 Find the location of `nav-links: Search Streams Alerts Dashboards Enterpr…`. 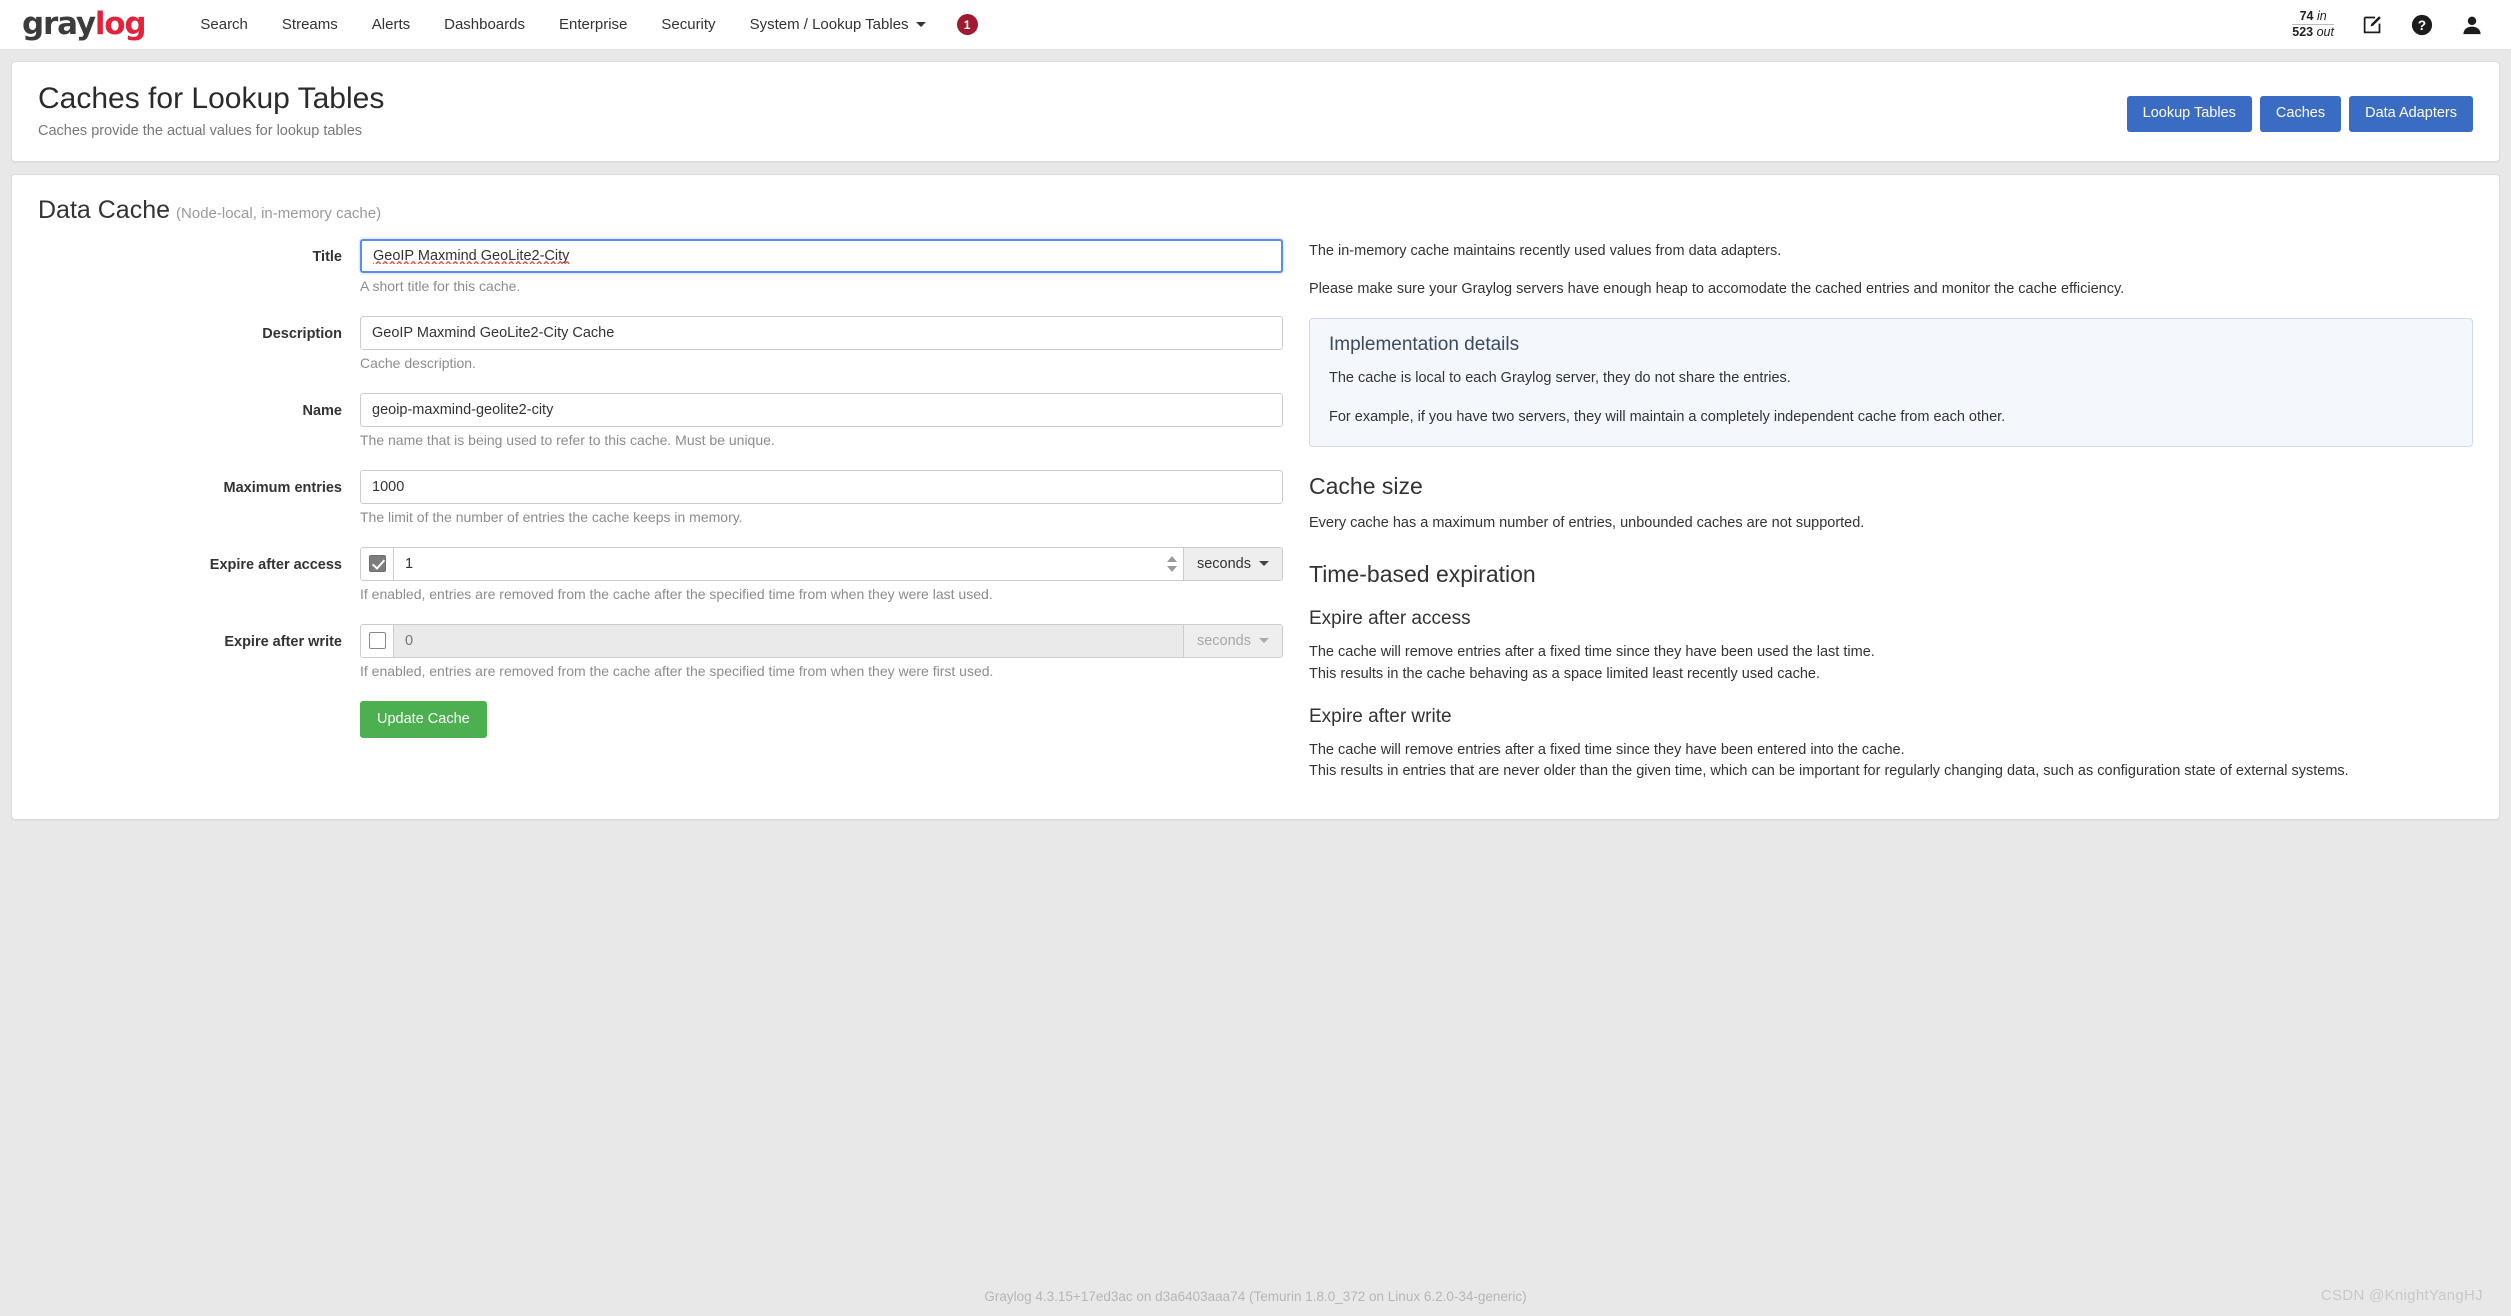

nav-links: Search Streams Alerts Dashboards Enterpr… is located at coordinates (580, 25).